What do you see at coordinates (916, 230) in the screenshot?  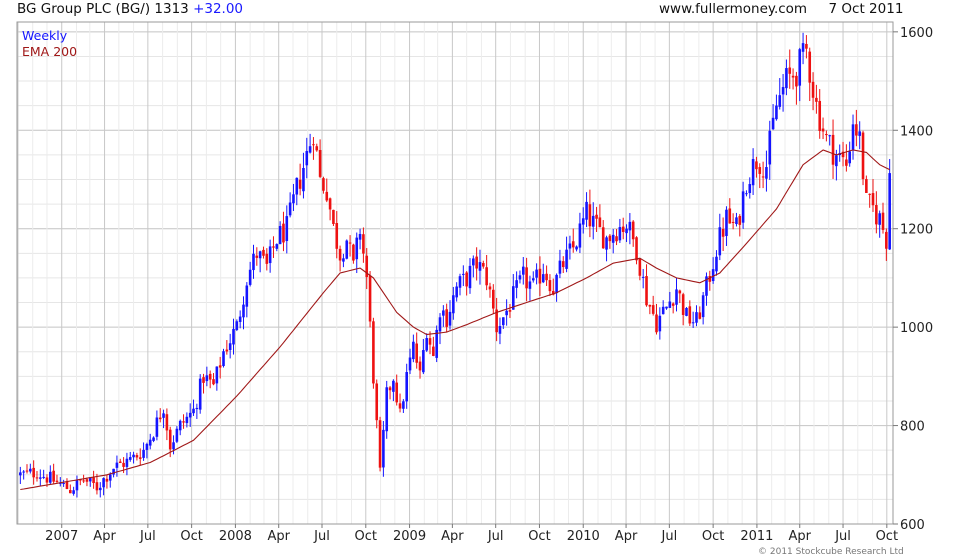 I see `y-tick-label: 1200` at bounding box center [916, 230].